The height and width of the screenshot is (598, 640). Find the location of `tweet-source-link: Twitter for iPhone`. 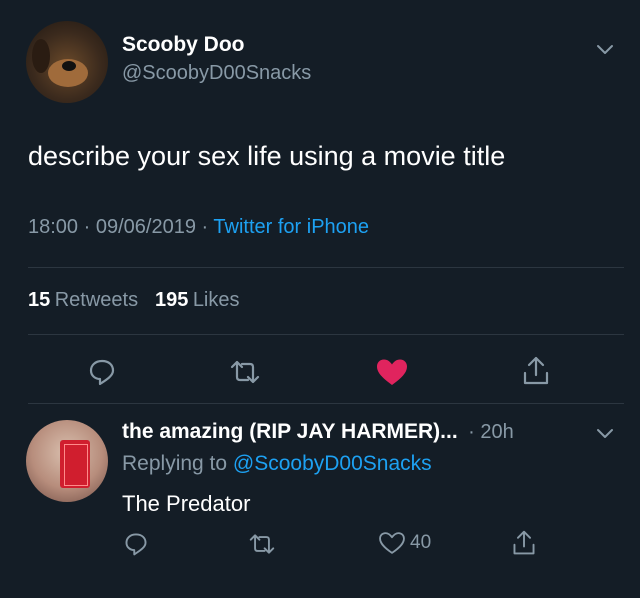

tweet-source-link: Twitter for iPhone is located at coordinates (291, 227).